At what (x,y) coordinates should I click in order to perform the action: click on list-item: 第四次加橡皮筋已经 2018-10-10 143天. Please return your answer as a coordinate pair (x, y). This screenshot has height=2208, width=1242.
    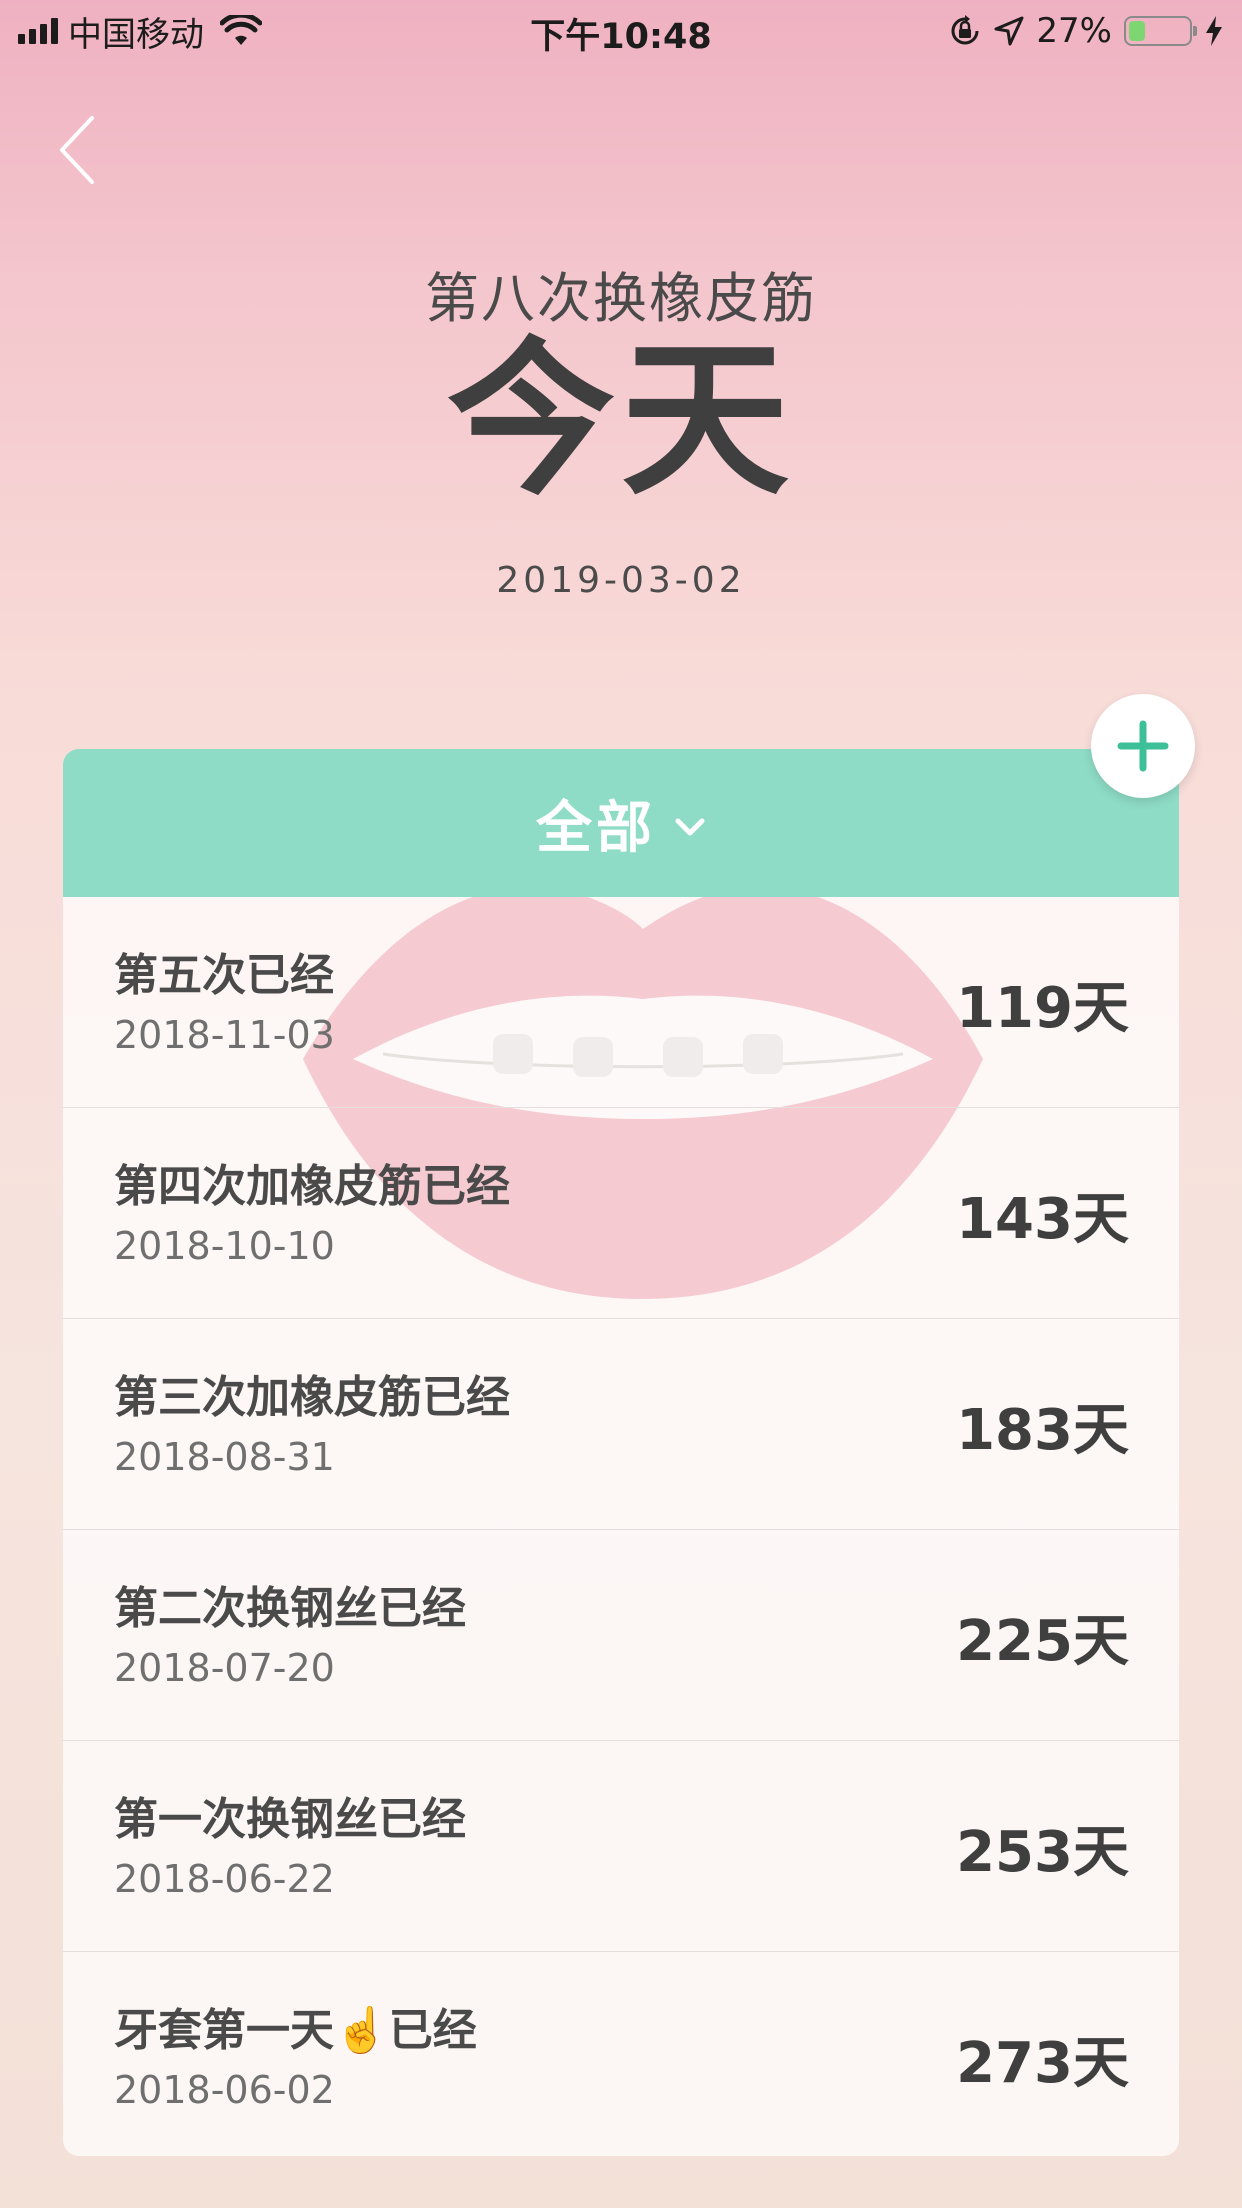
    Looking at the image, I should click on (621, 1213).